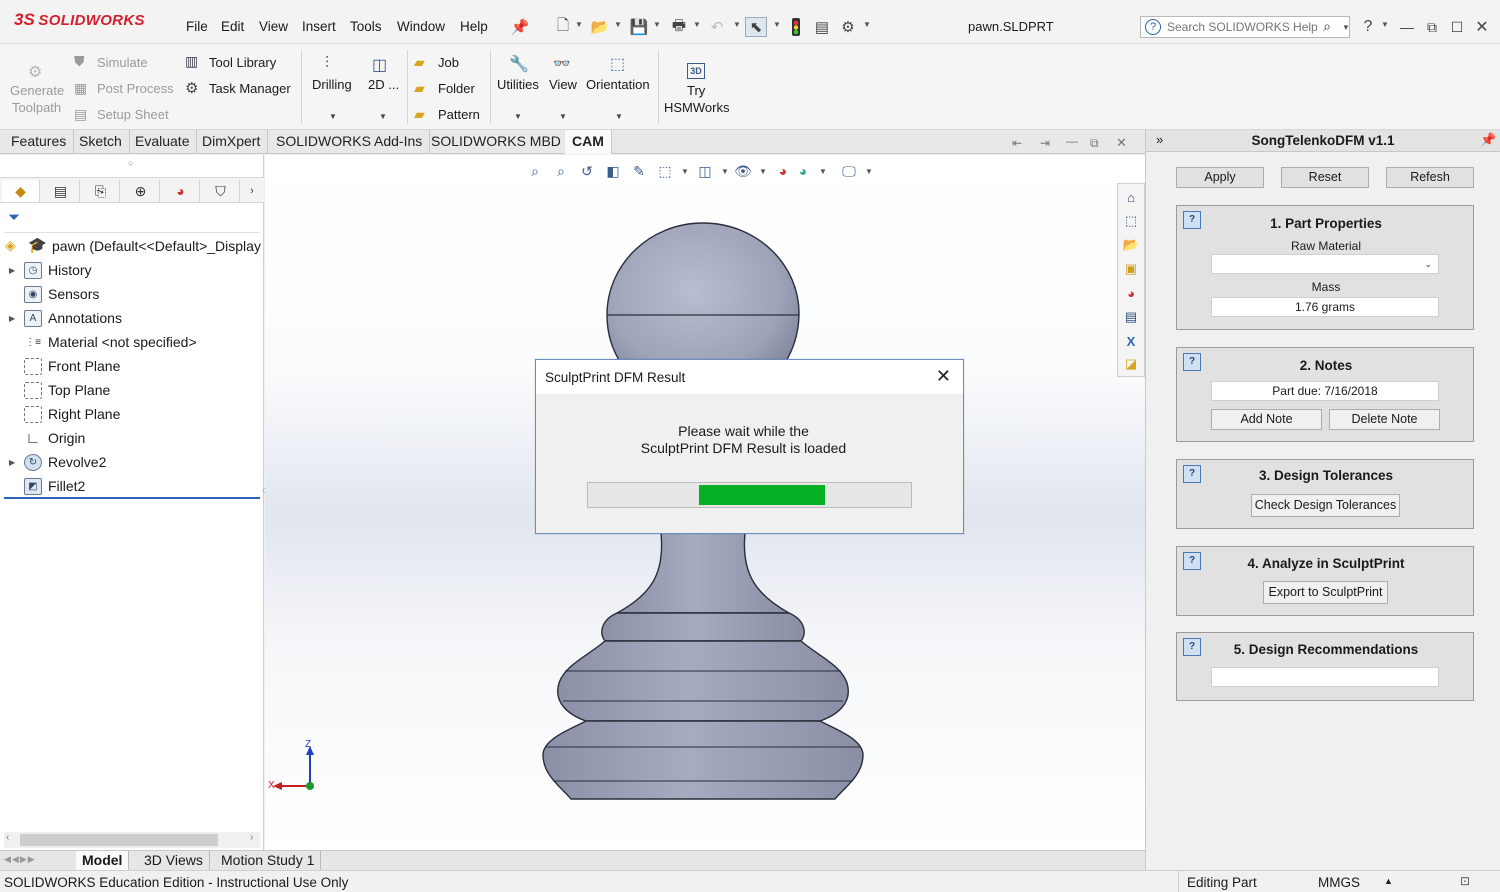  I want to click on utilities-dropdown-icon: ▼, so click(518, 116).